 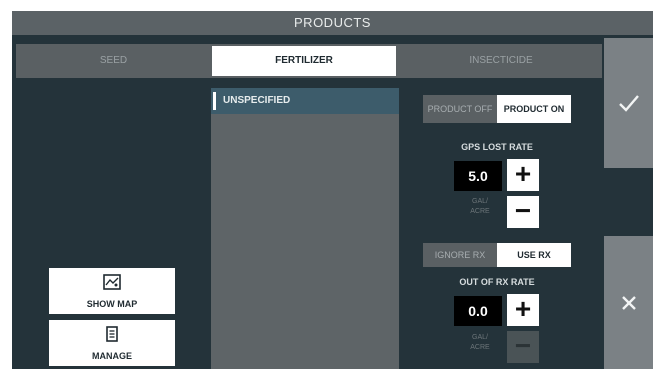 I want to click on gps-rate-decrease-button: −, so click(x=523, y=212).